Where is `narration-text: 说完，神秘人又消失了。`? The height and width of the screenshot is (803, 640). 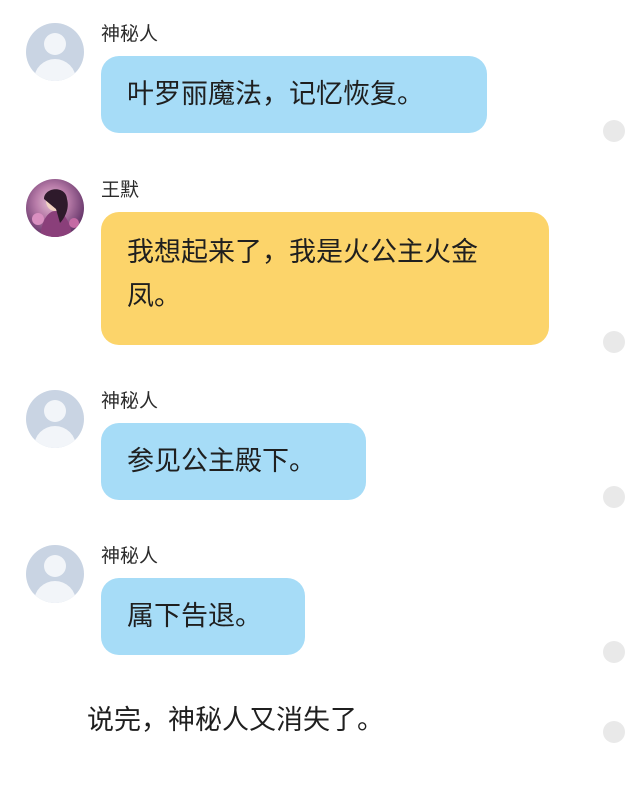
narration-text: 说完，神秘人又消失了。 is located at coordinates (235, 720).